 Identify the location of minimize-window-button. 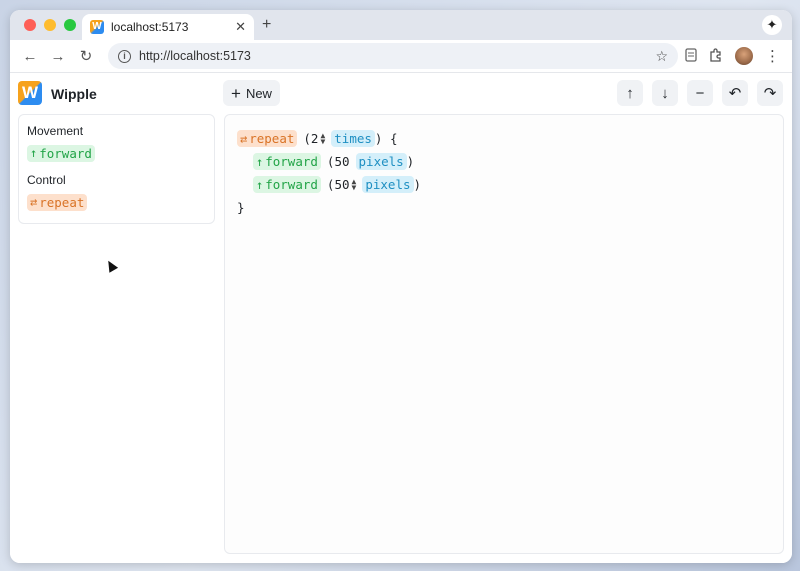
(50, 25).